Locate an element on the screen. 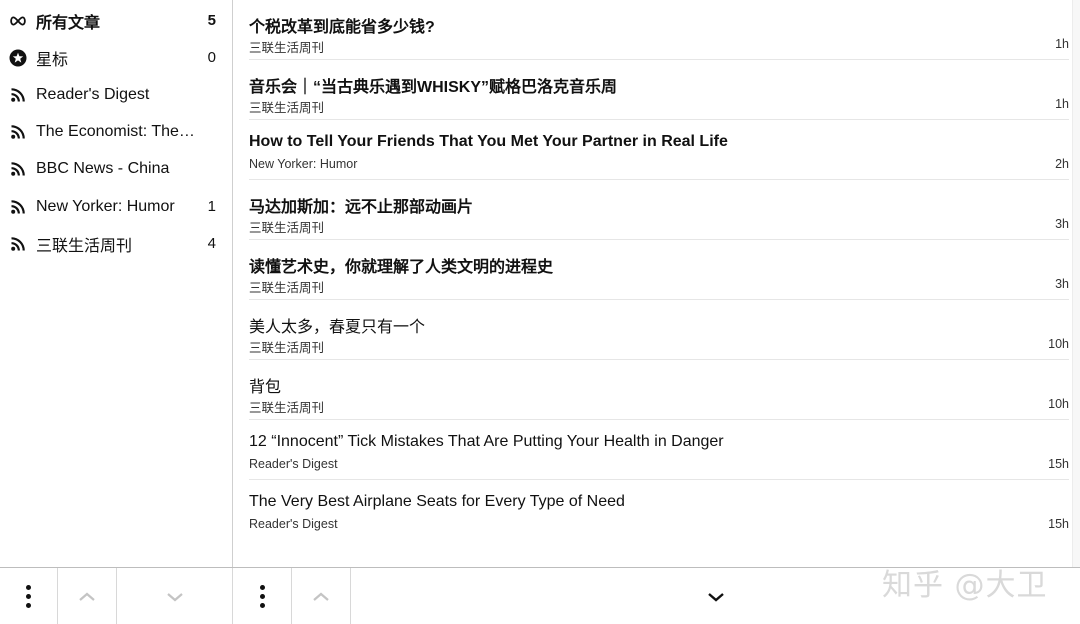 Image resolution: width=1080 pixels, height=624 pixels. sidebar-item-economist: The Economist is located at coordinates (116, 131).